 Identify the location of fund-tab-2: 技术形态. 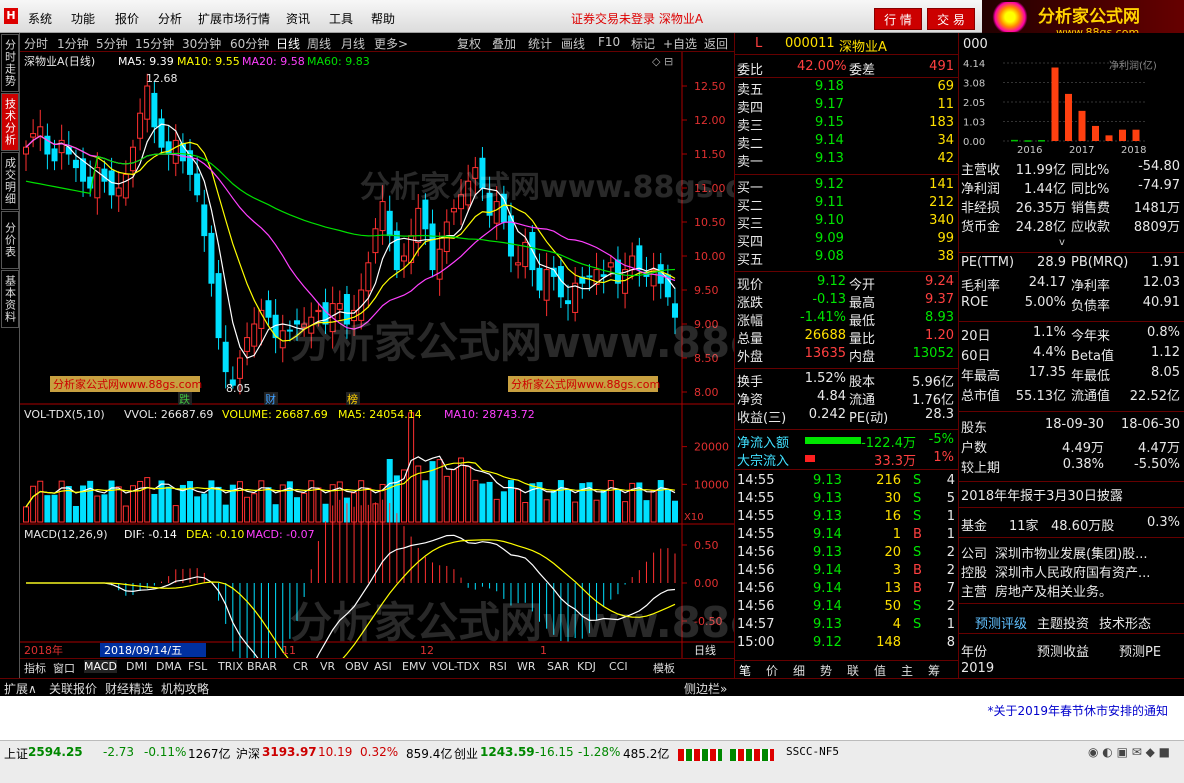
(1125, 622).